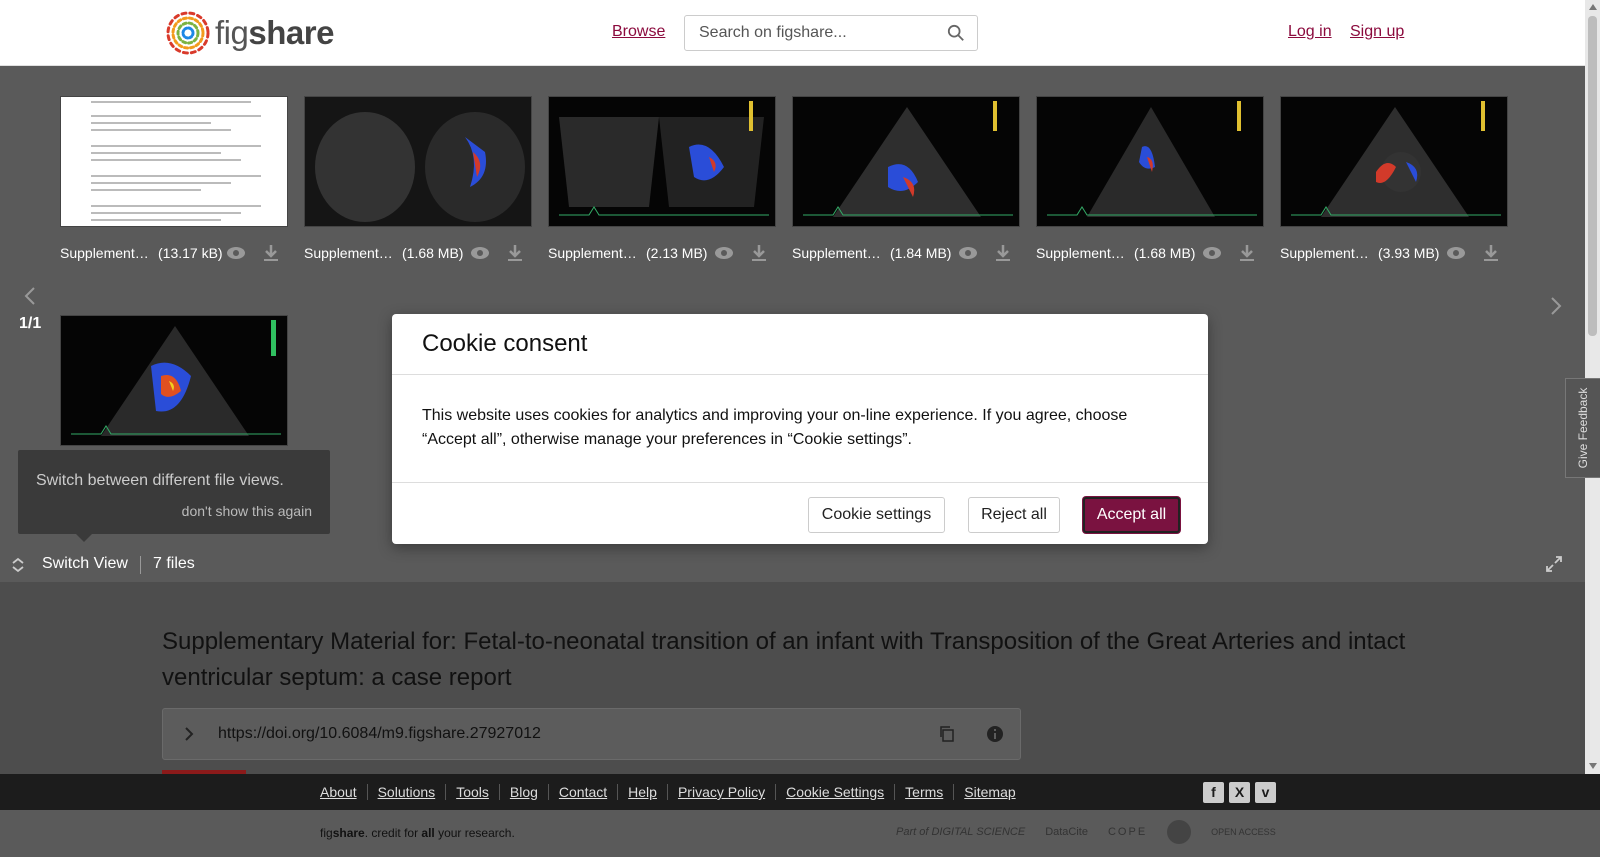 Image resolution: width=1600 pixels, height=857 pixels. I want to click on footer-tagline: figshare. credit for all your research., so click(417, 833).